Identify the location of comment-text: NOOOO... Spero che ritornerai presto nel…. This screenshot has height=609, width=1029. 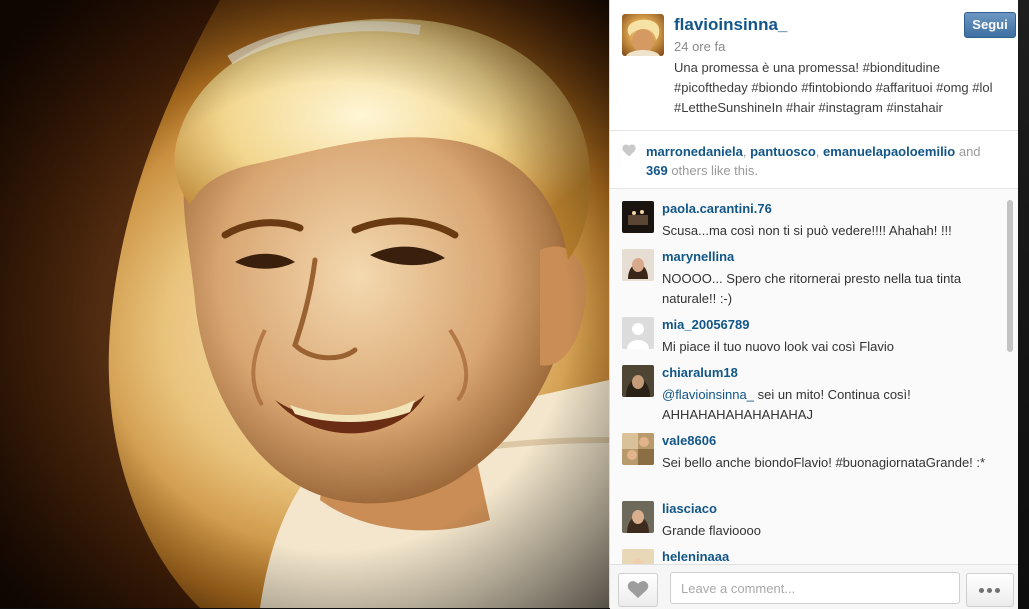
(812, 288).